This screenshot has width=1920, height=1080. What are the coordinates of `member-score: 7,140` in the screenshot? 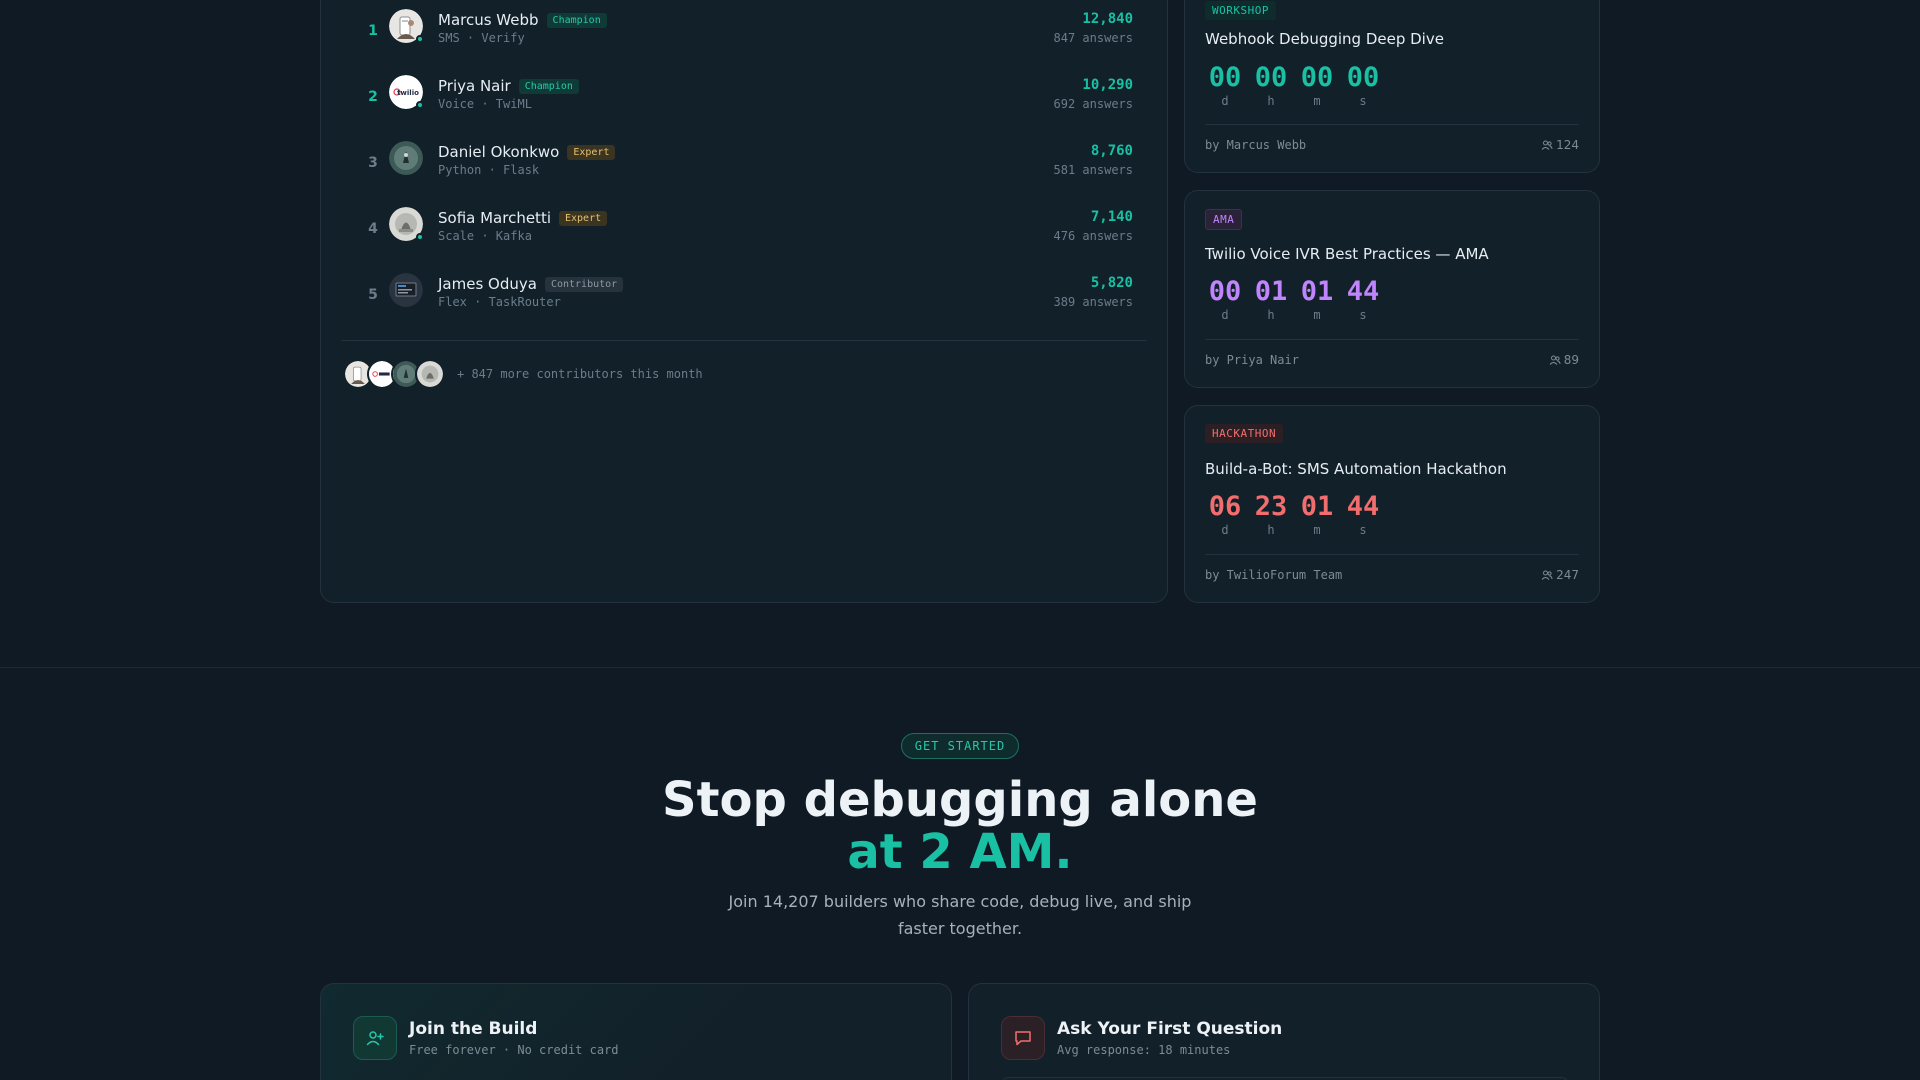 It's located at (1111, 217).